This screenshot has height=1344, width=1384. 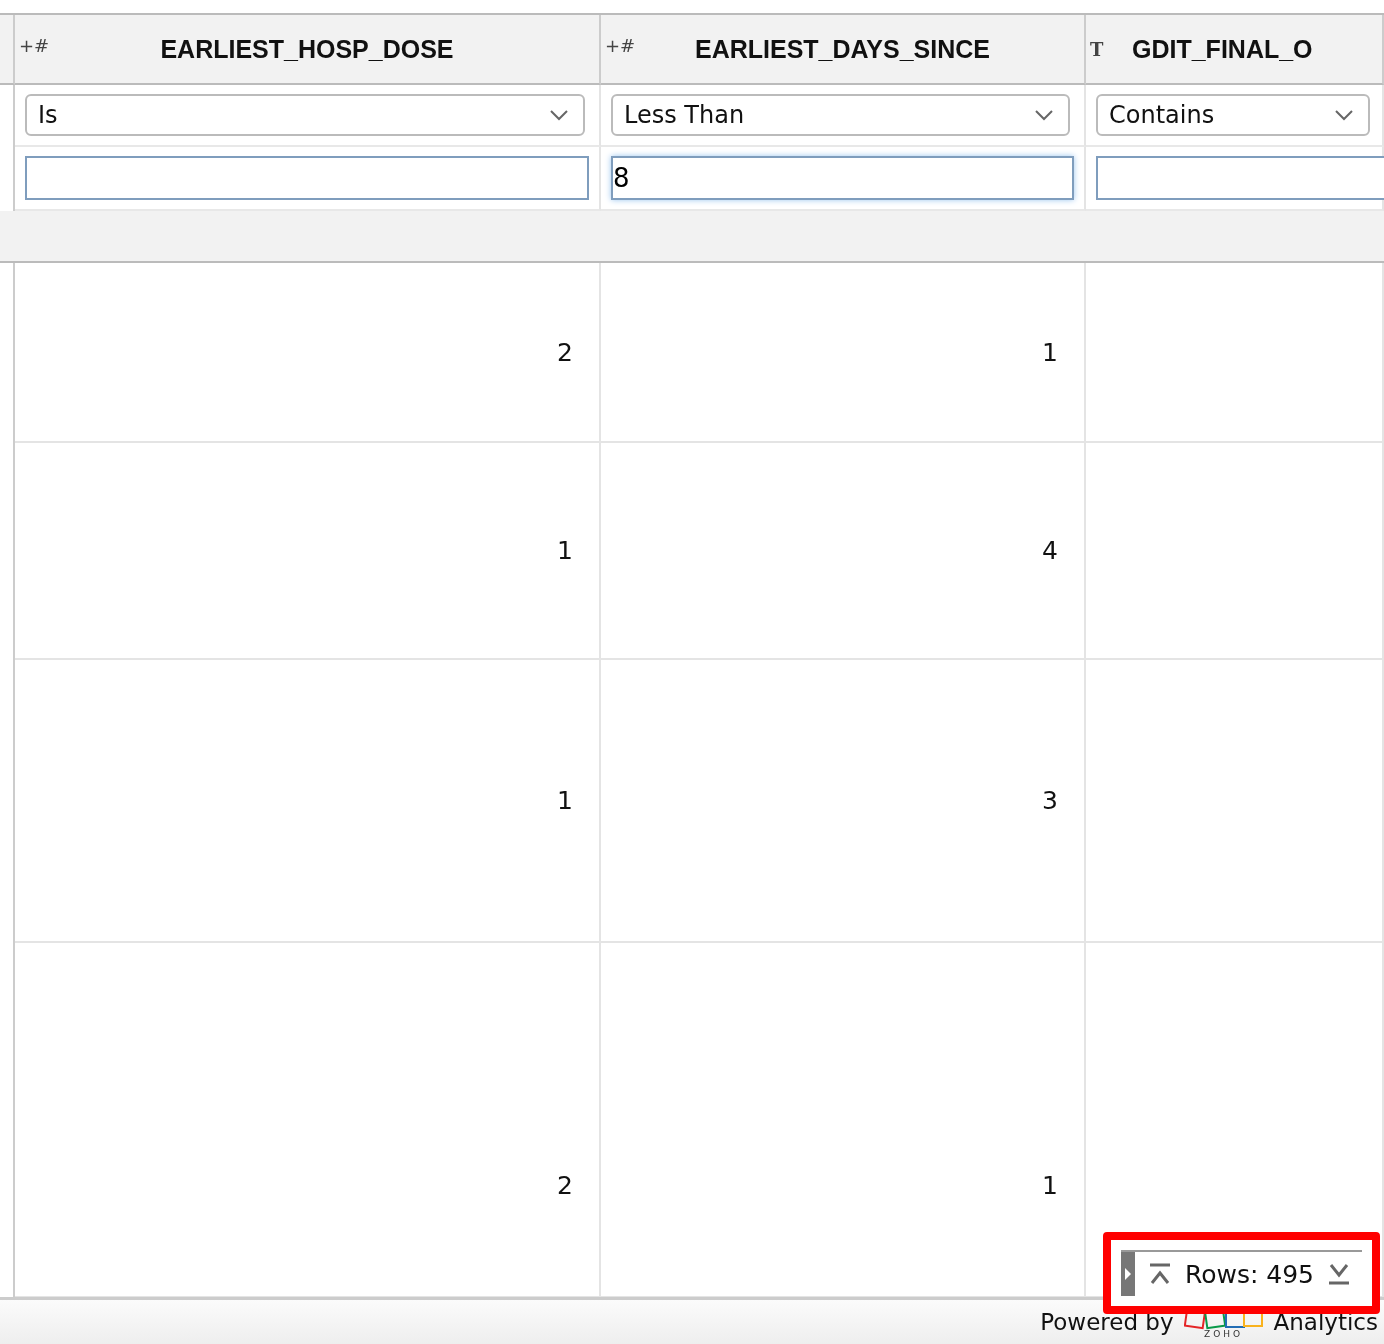 I want to click on column-title: EARLIEST_DAYS_SINCE, so click(x=842, y=49).